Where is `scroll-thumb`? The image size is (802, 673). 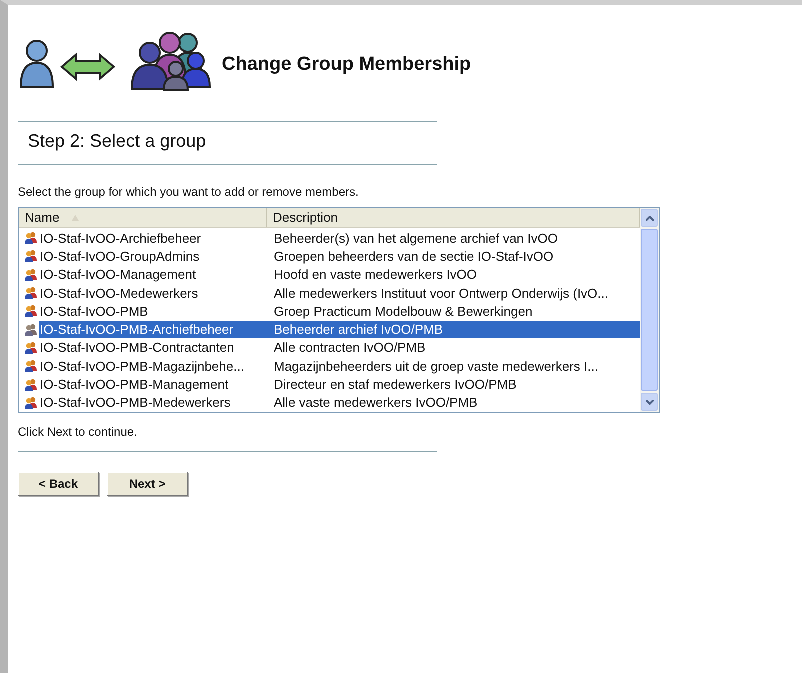
scroll-thumb is located at coordinates (649, 310).